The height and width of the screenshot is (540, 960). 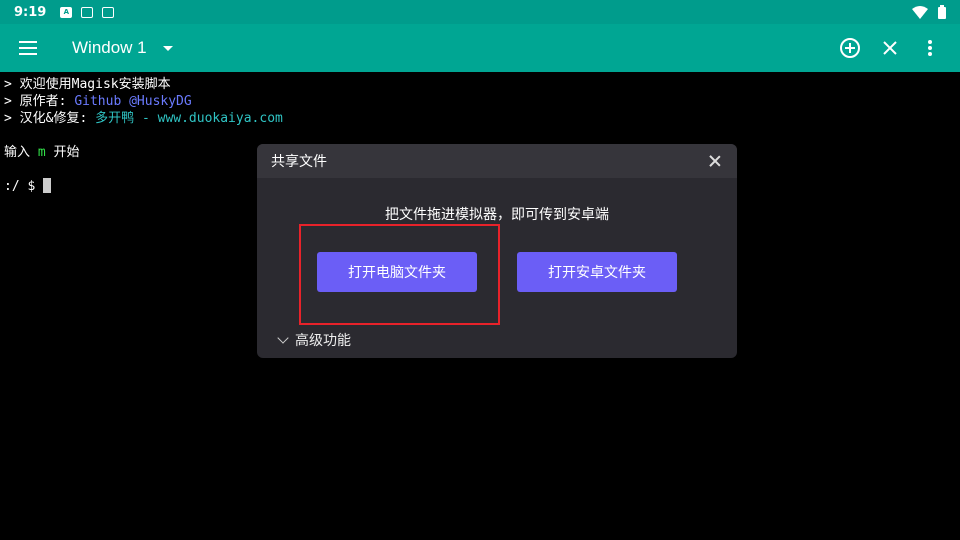 What do you see at coordinates (323, 341) in the screenshot?
I see `advanced-label: 高级功能` at bounding box center [323, 341].